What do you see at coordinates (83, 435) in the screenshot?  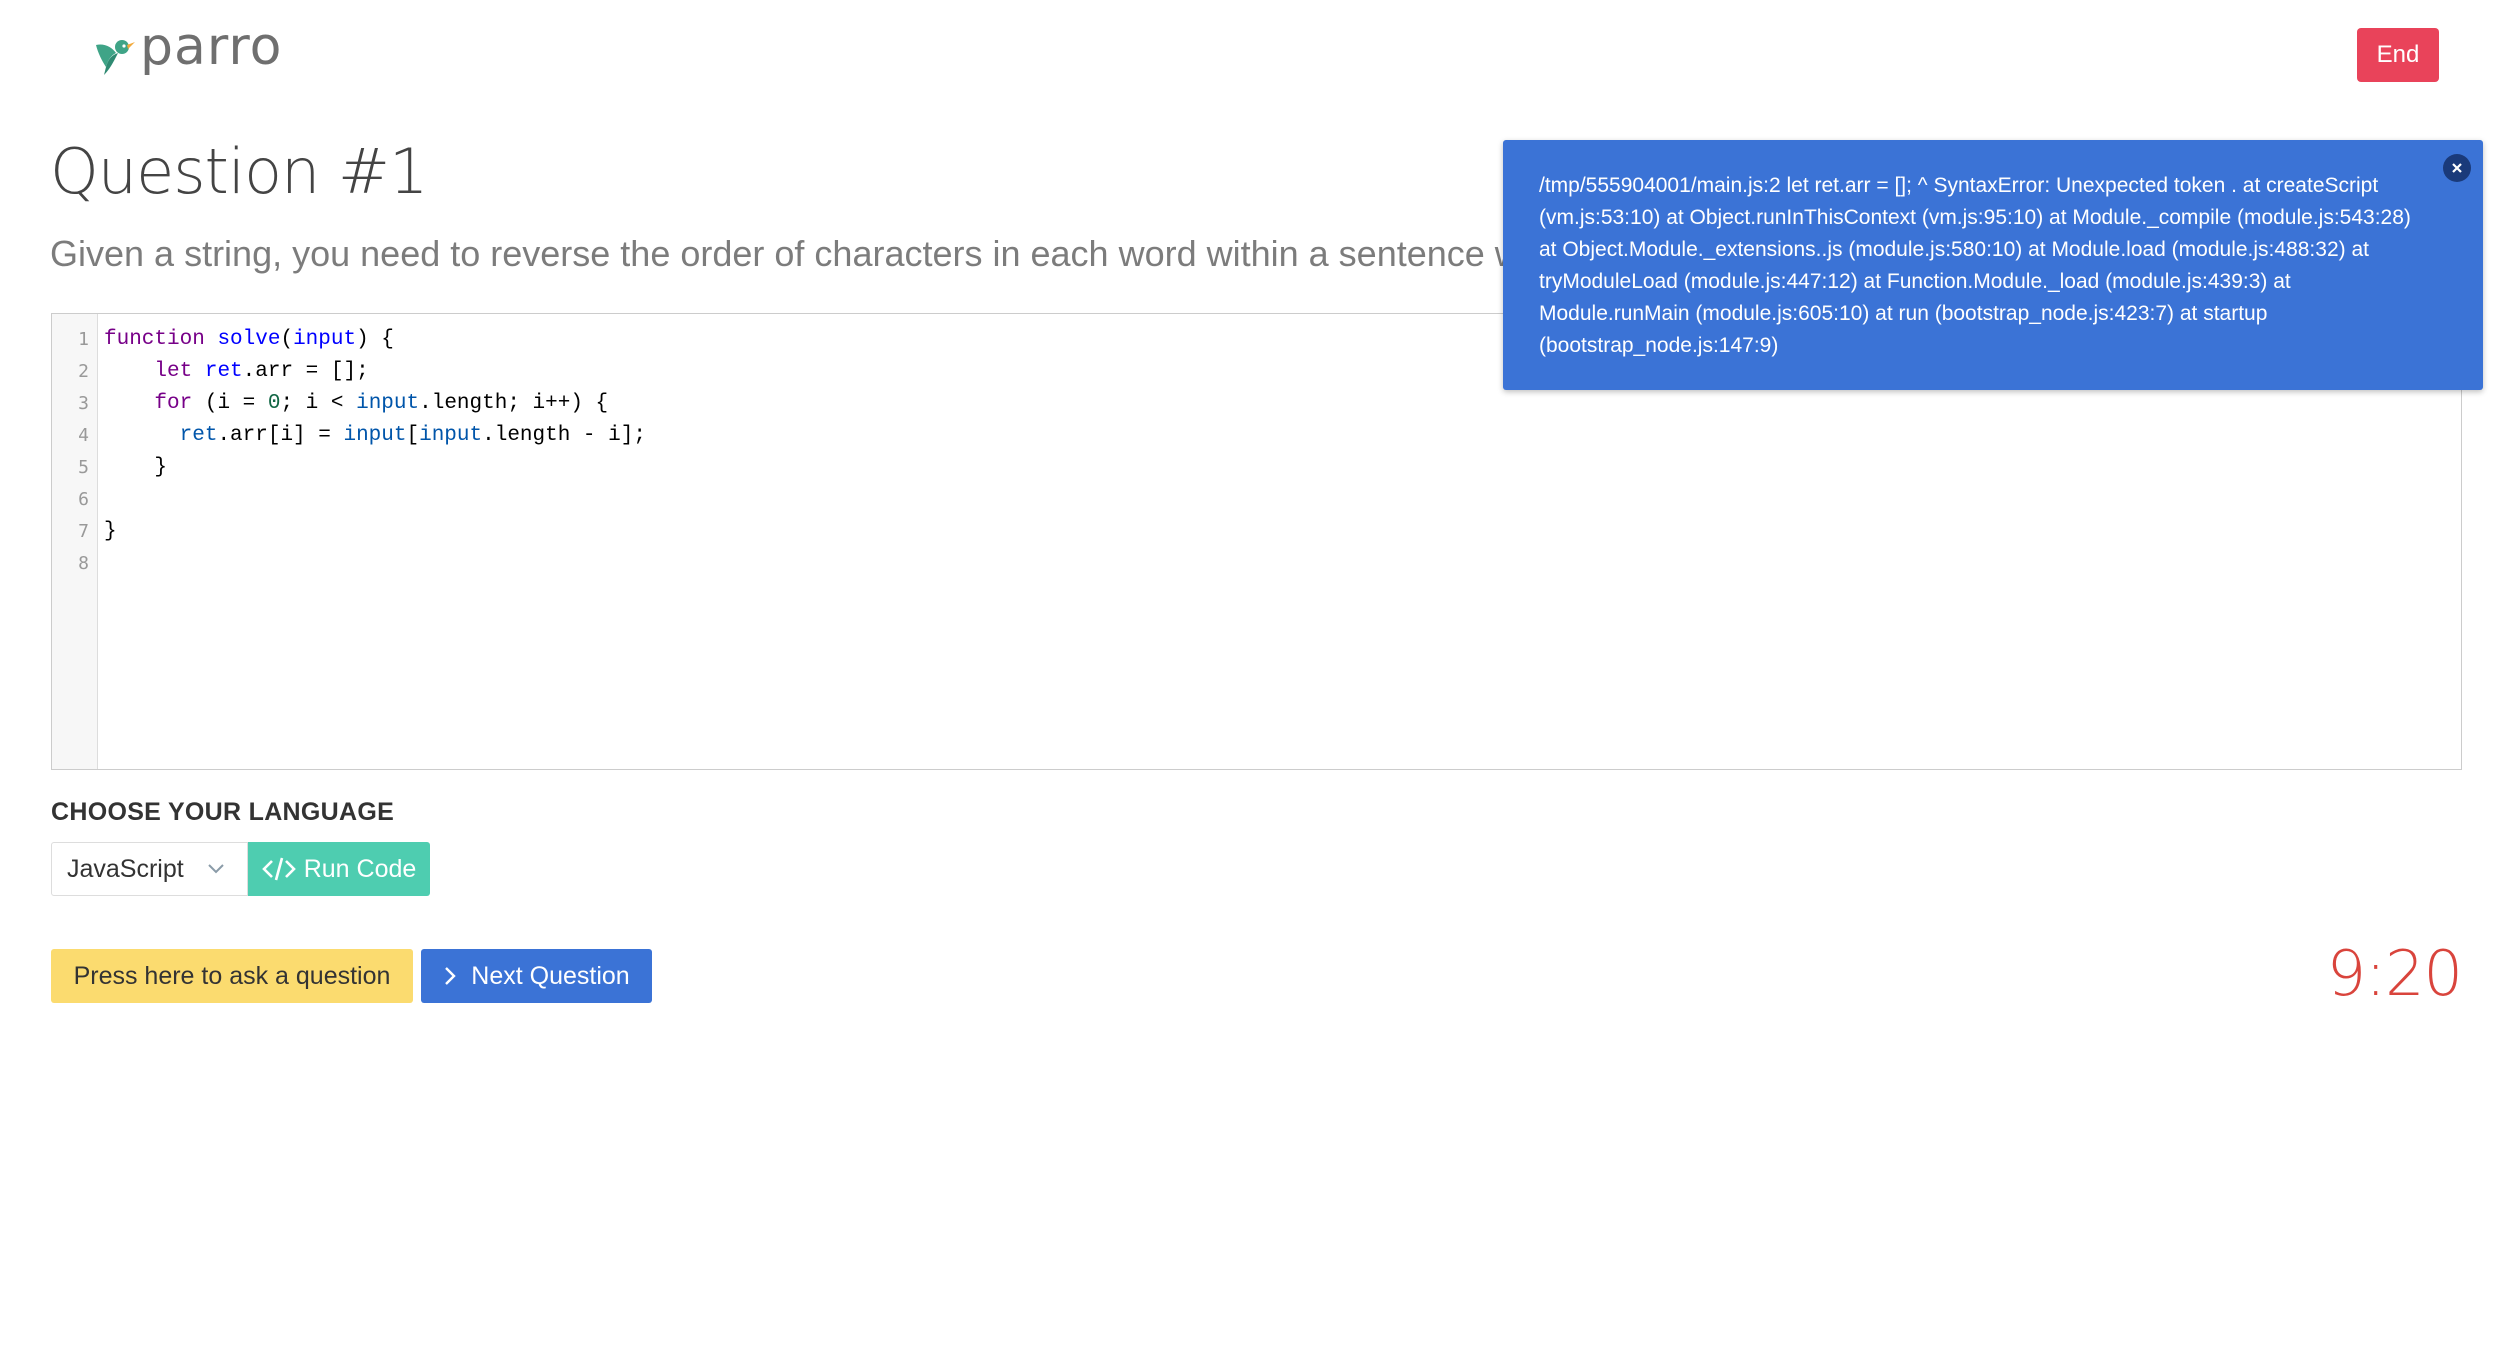 I see `line-number: 4` at bounding box center [83, 435].